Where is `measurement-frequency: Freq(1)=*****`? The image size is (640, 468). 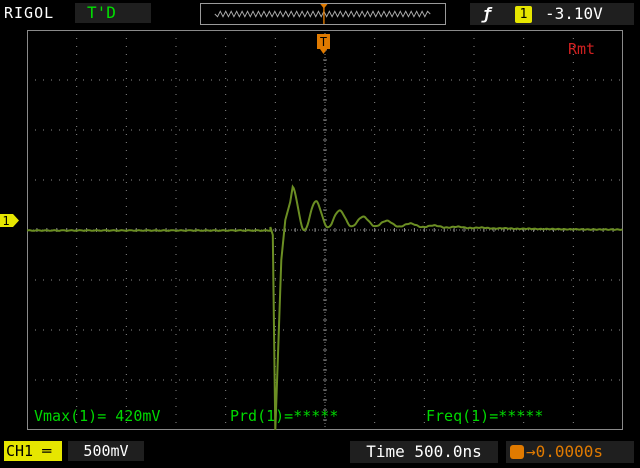
measurement-frequency: Freq(1)=***** is located at coordinates (485, 416).